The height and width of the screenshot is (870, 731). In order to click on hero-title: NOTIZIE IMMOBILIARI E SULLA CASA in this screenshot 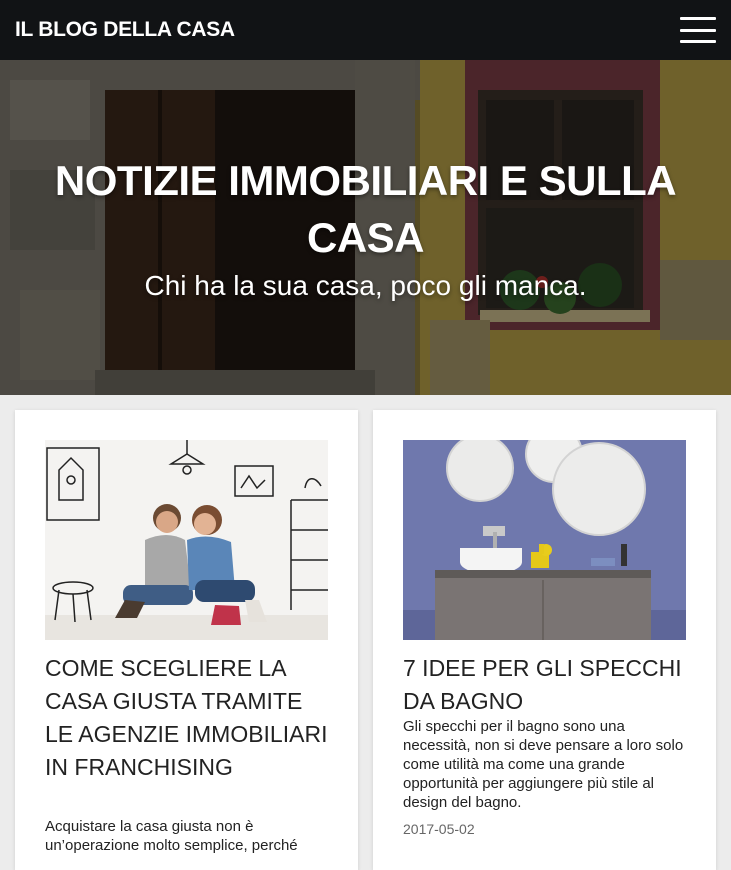, I will do `click(365, 209)`.